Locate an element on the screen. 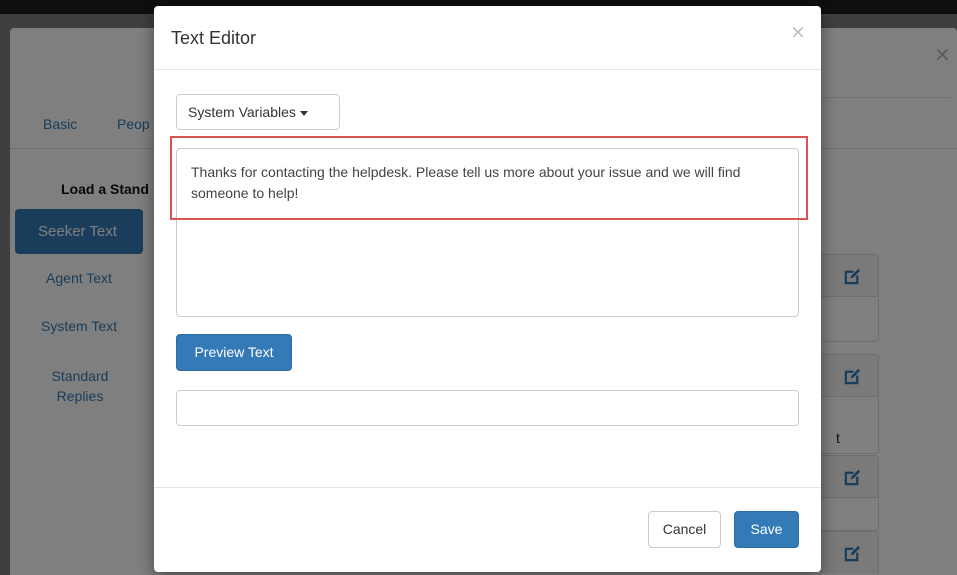  system-variables-label: System Variables is located at coordinates (242, 112).